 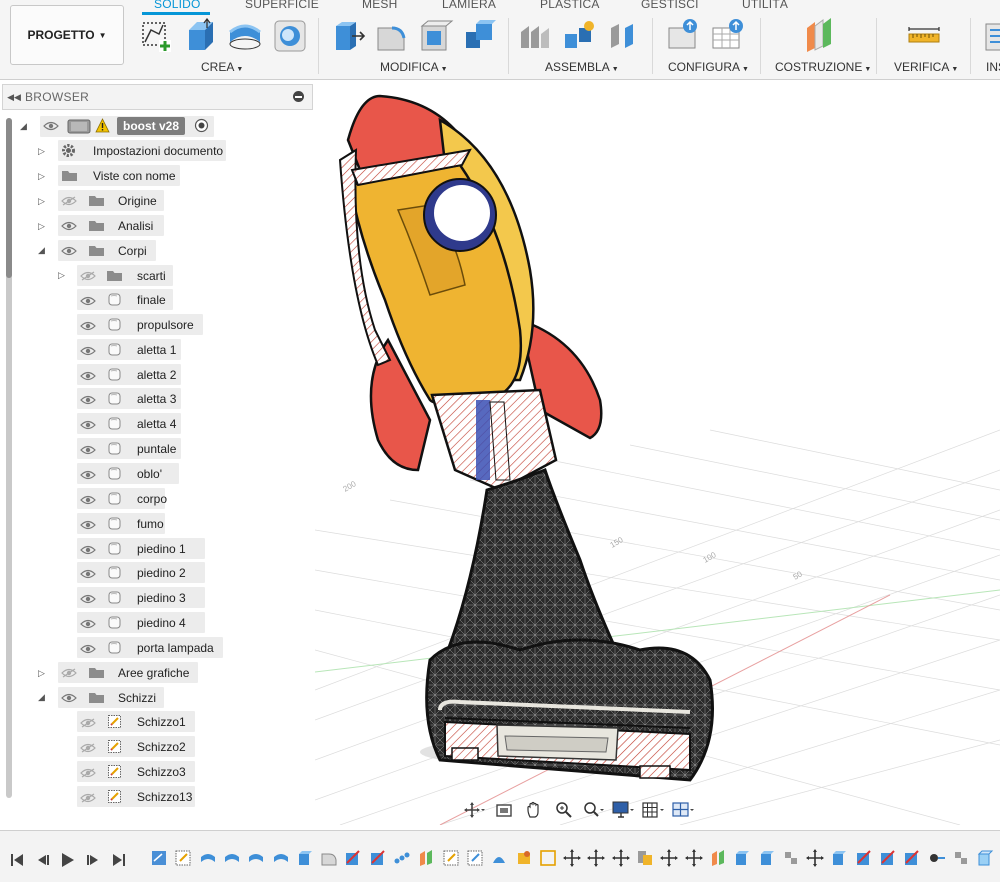 What do you see at coordinates (201, 36) in the screenshot?
I see `extrude-icon` at bounding box center [201, 36].